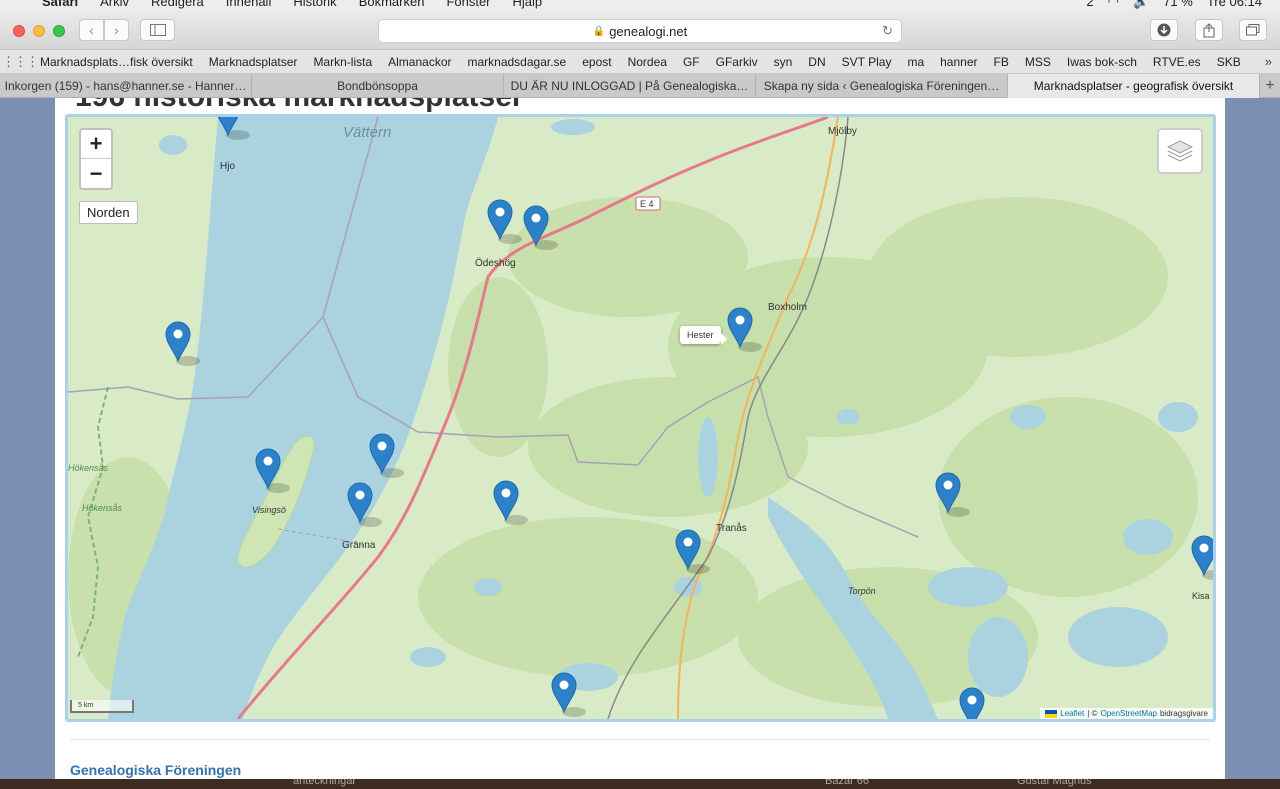 Image resolution: width=1280 pixels, height=789 pixels. I want to click on bookmark-item: ma, so click(915, 62).